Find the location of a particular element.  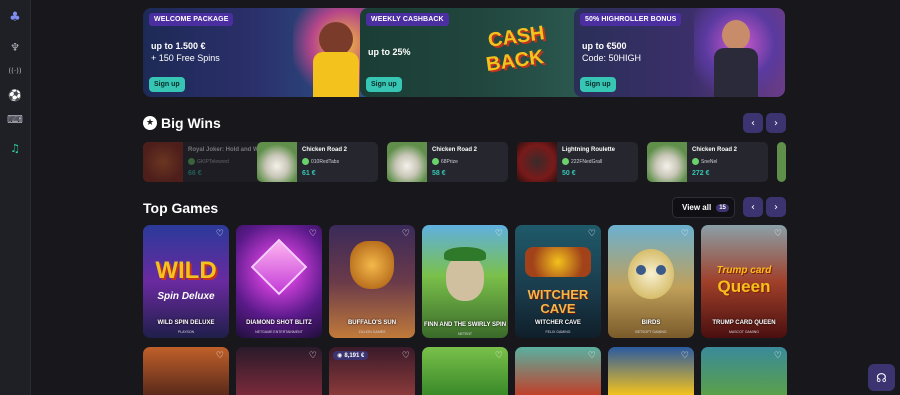

banner-line1: up to 1.500 € is located at coordinates (178, 46).